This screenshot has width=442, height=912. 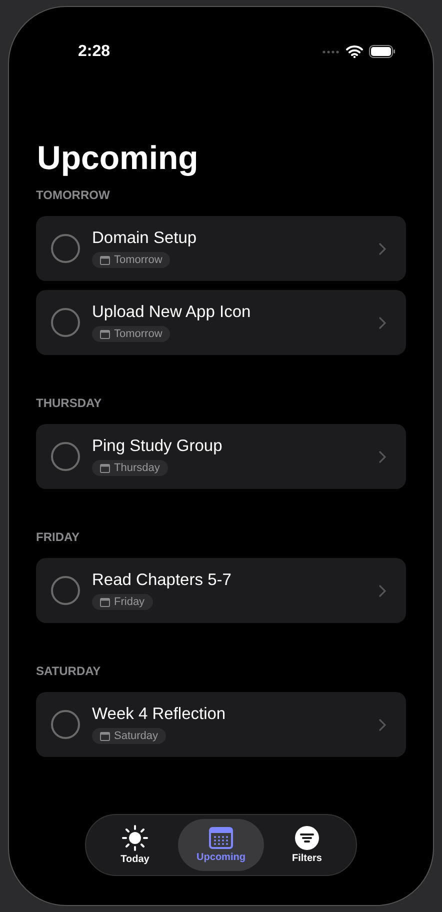 What do you see at coordinates (136, 736) in the screenshot?
I see `due-date-text: Saturday` at bounding box center [136, 736].